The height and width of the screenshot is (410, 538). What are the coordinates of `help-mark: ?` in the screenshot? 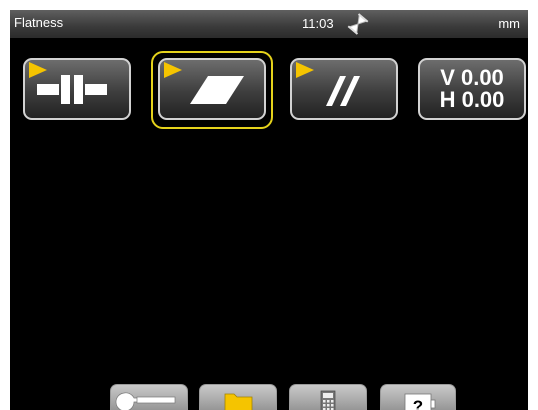 It's located at (418, 403).